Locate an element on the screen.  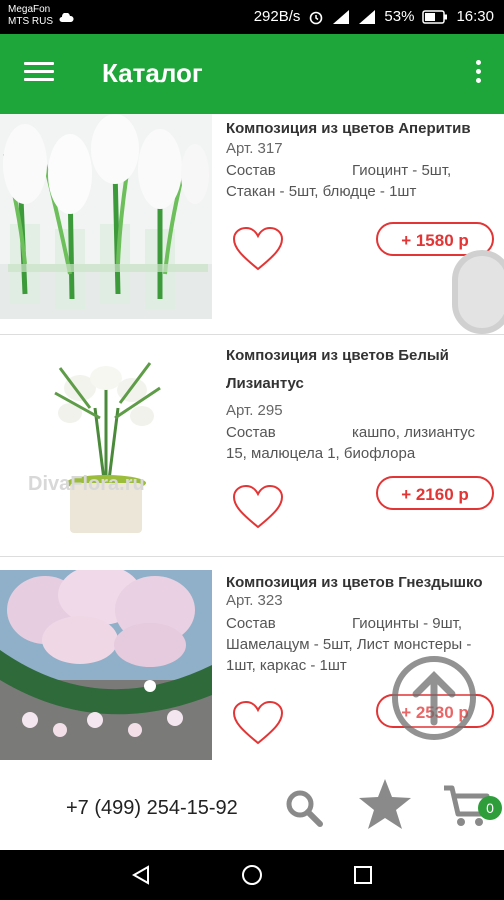
home-icon is located at coordinates (252, 877).